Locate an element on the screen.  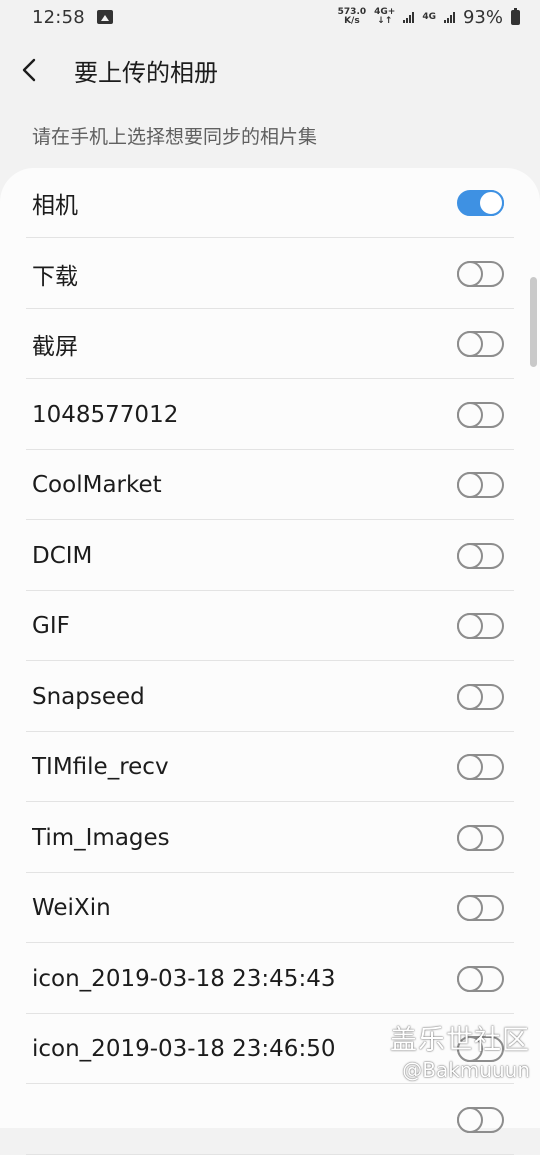
album-row: Tim_Images is located at coordinates (270, 838).